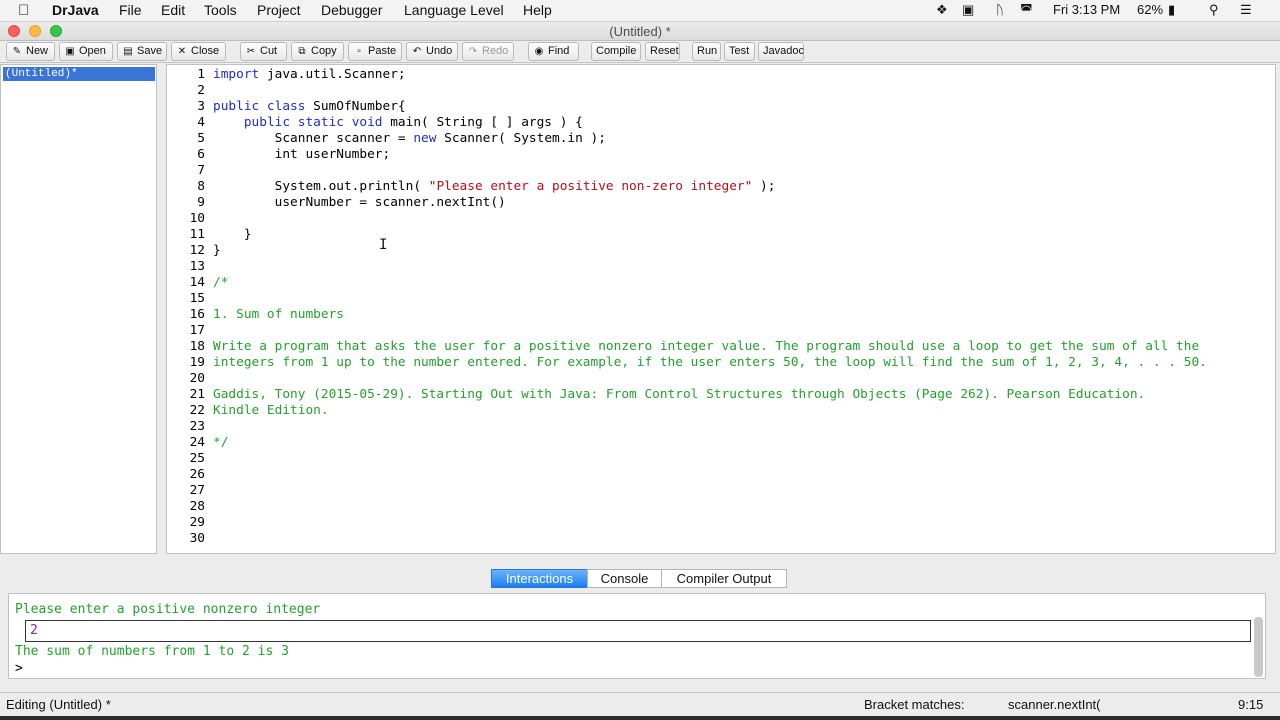 The width and height of the screenshot is (1280, 720). What do you see at coordinates (197, 474) in the screenshot?
I see `line-number: 26` at bounding box center [197, 474].